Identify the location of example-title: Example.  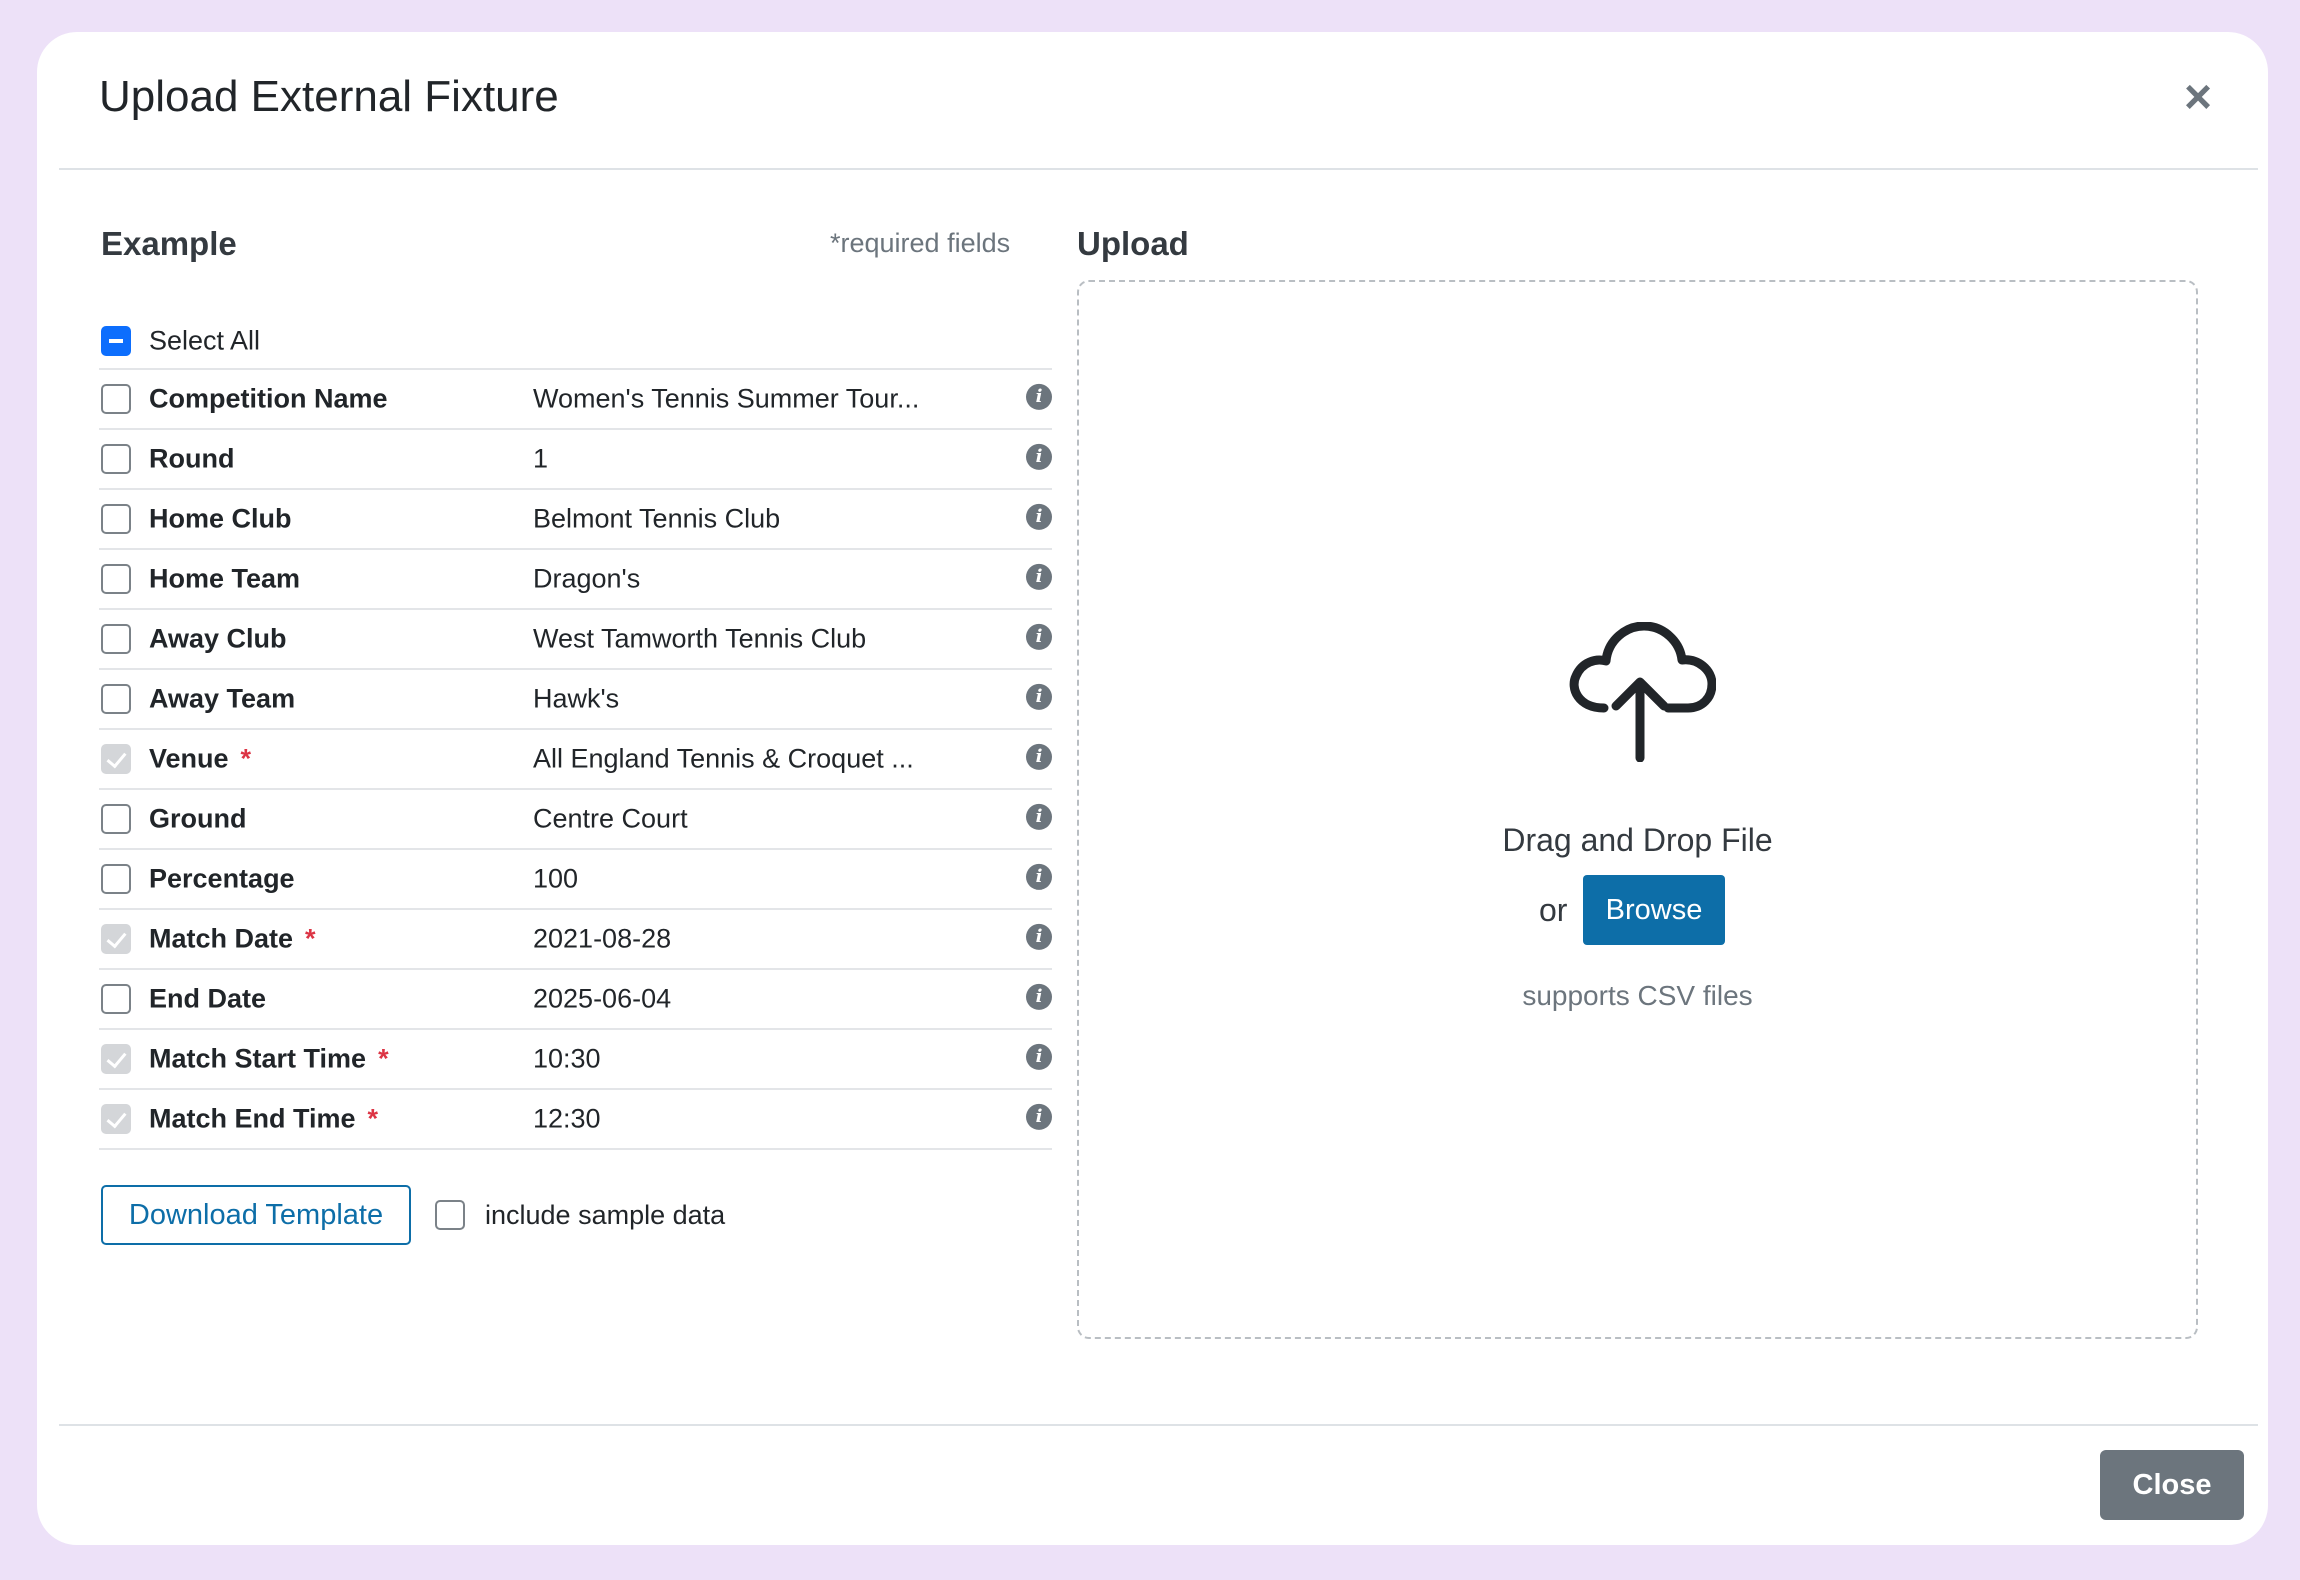
(169, 243).